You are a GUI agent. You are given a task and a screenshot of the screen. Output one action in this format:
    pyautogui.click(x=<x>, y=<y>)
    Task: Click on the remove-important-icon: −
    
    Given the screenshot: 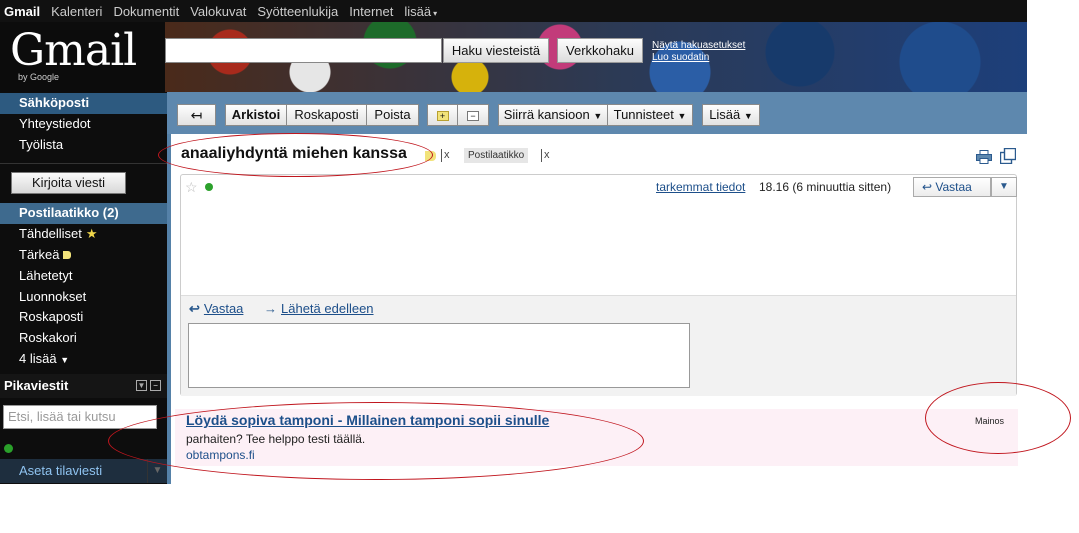 What is the action you would take?
    pyautogui.click(x=473, y=115)
    